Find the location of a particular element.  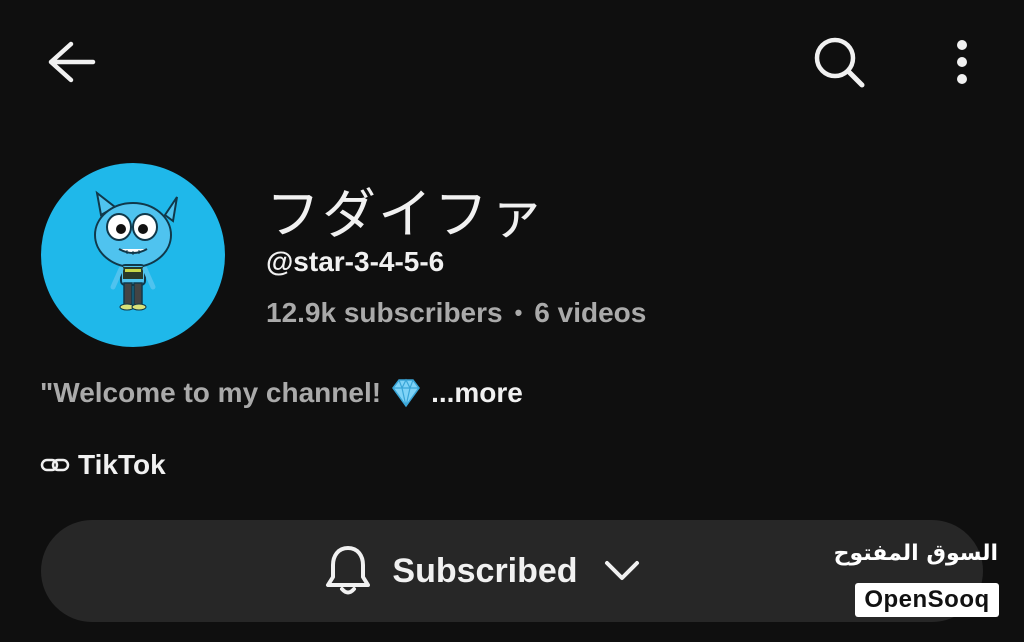

chevron-down-icon is located at coordinates (621, 570).